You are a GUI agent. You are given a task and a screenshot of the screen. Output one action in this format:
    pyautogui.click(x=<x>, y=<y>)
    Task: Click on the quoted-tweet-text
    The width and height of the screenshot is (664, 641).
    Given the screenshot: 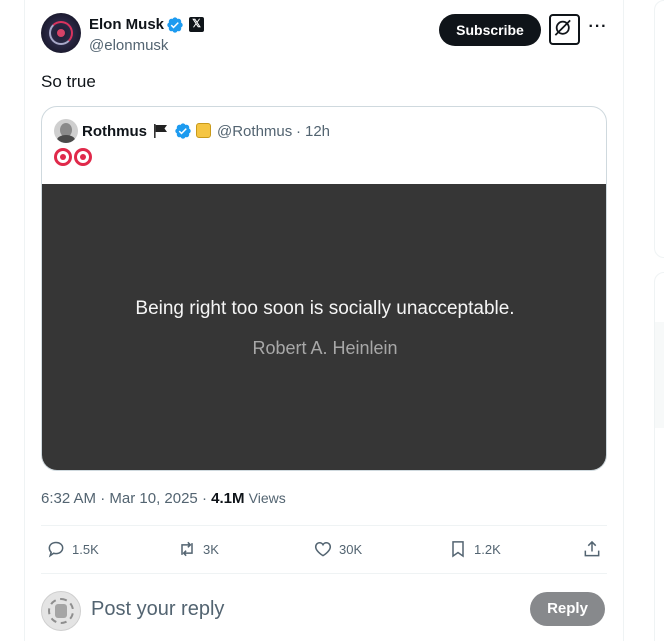 What is the action you would take?
    pyautogui.click(x=73, y=158)
    